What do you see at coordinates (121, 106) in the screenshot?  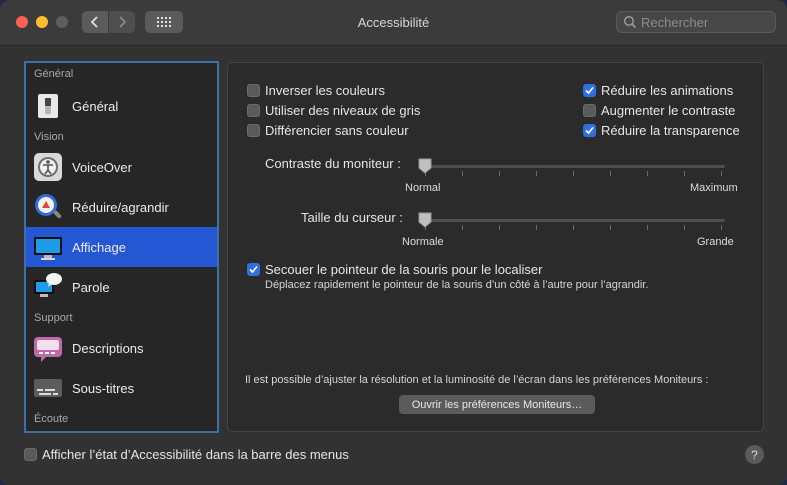 I see `sidebar-item-general: Général` at bounding box center [121, 106].